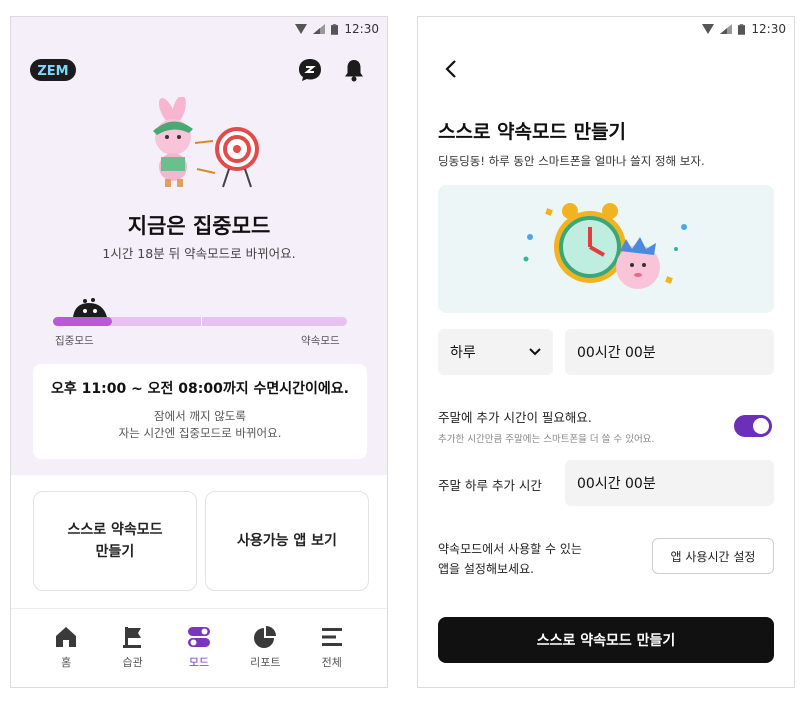 The image size is (809, 708). Describe the element at coordinates (761, 426) in the screenshot. I see `toggle-knob` at that location.